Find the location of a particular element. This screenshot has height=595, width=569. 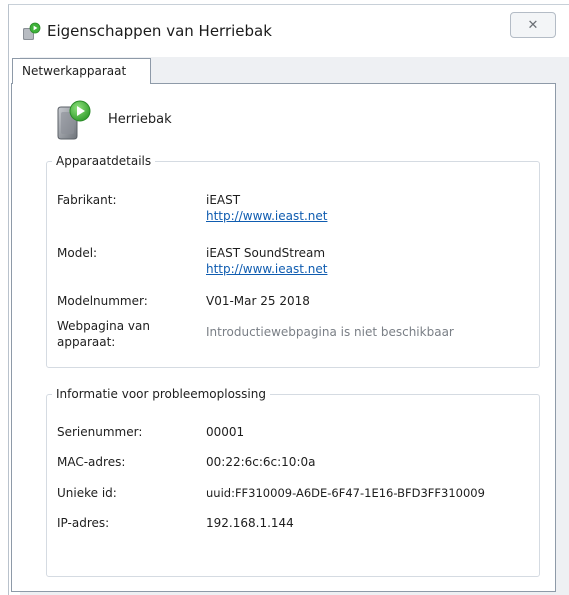

model-value: iEAST SoundStream is located at coordinates (266, 253).